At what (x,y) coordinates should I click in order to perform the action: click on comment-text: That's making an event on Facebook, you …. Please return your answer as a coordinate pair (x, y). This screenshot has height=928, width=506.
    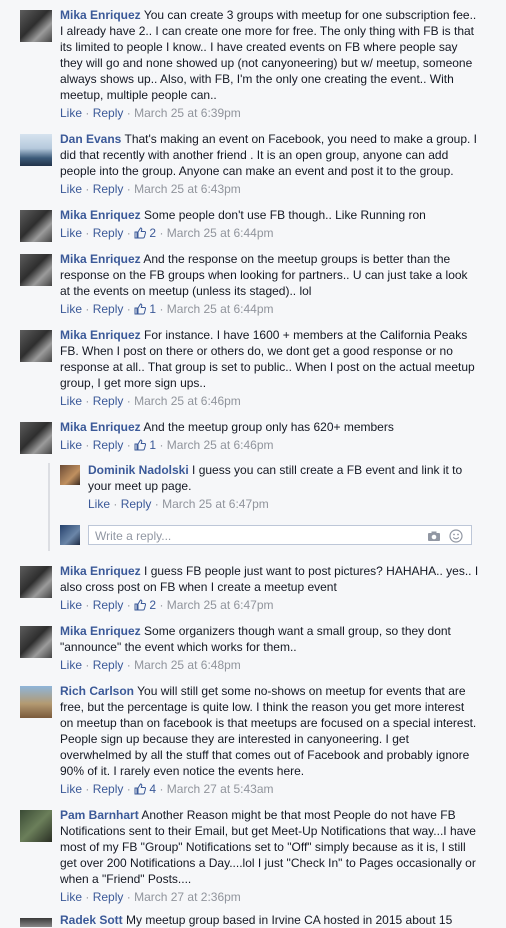
    Looking at the image, I should click on (268, 155).